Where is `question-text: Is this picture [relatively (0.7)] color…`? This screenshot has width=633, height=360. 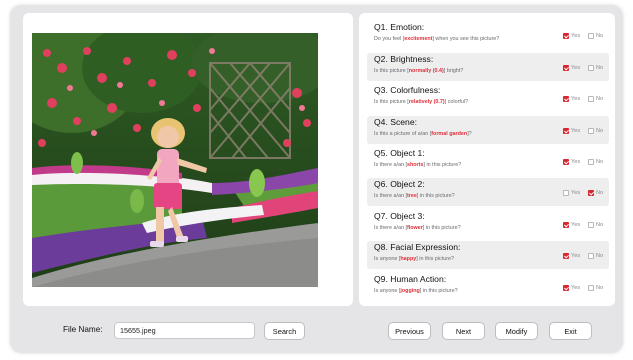
question-text: Is this picture [relatively (0.7)] color… is located at coordinates (421, 102).